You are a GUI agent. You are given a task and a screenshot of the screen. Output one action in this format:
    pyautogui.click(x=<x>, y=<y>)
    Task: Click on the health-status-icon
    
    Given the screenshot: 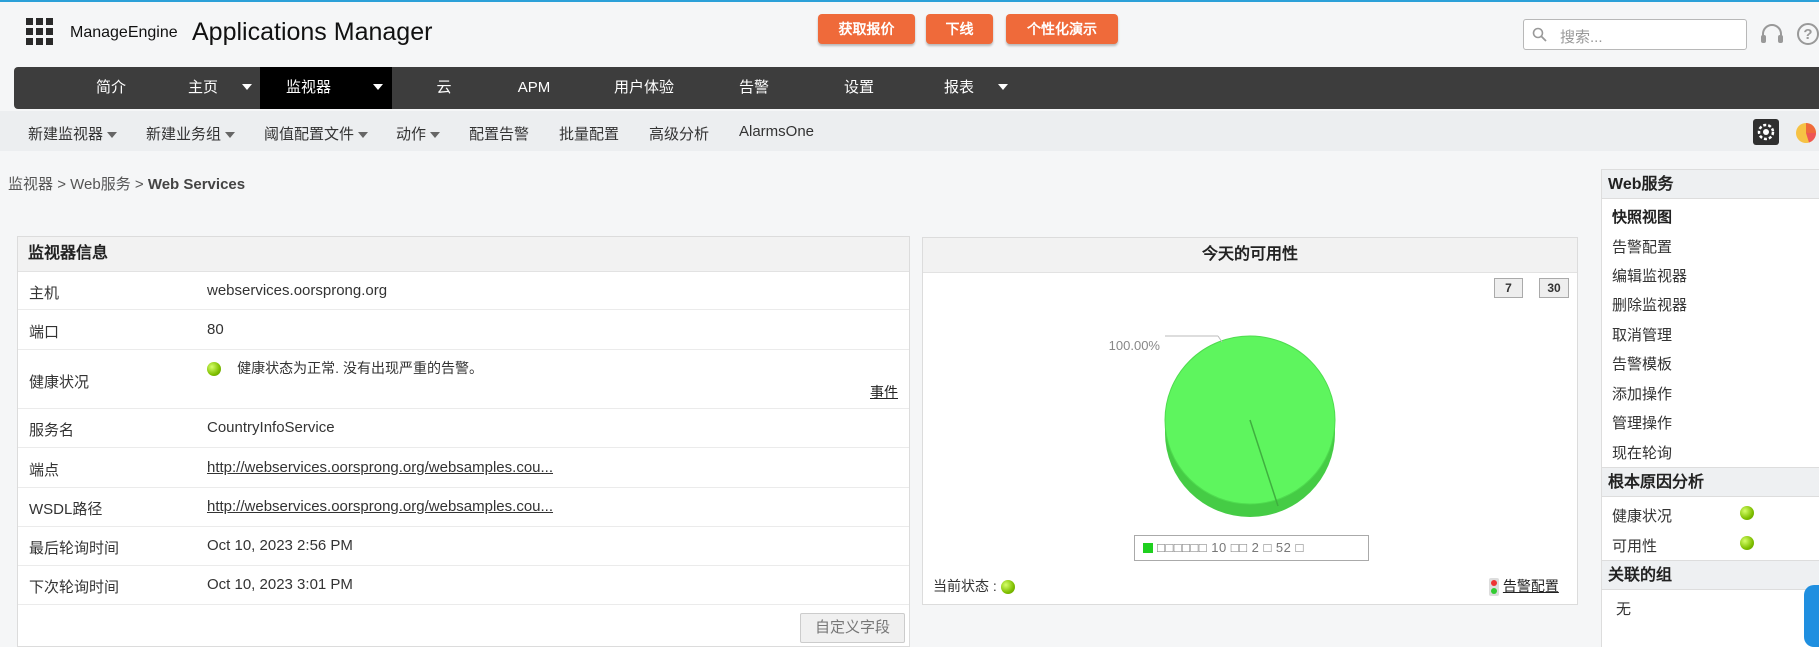 What is the action you would take?
    pyautogui.click(x=214, y=369)
    